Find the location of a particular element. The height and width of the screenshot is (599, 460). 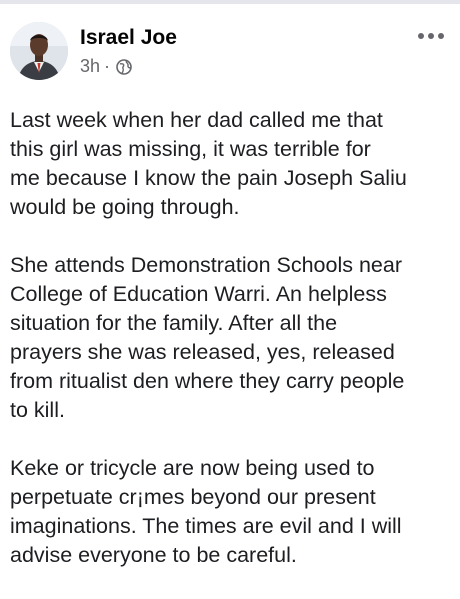

post-time: 3h is located at coordinates (90, 66).